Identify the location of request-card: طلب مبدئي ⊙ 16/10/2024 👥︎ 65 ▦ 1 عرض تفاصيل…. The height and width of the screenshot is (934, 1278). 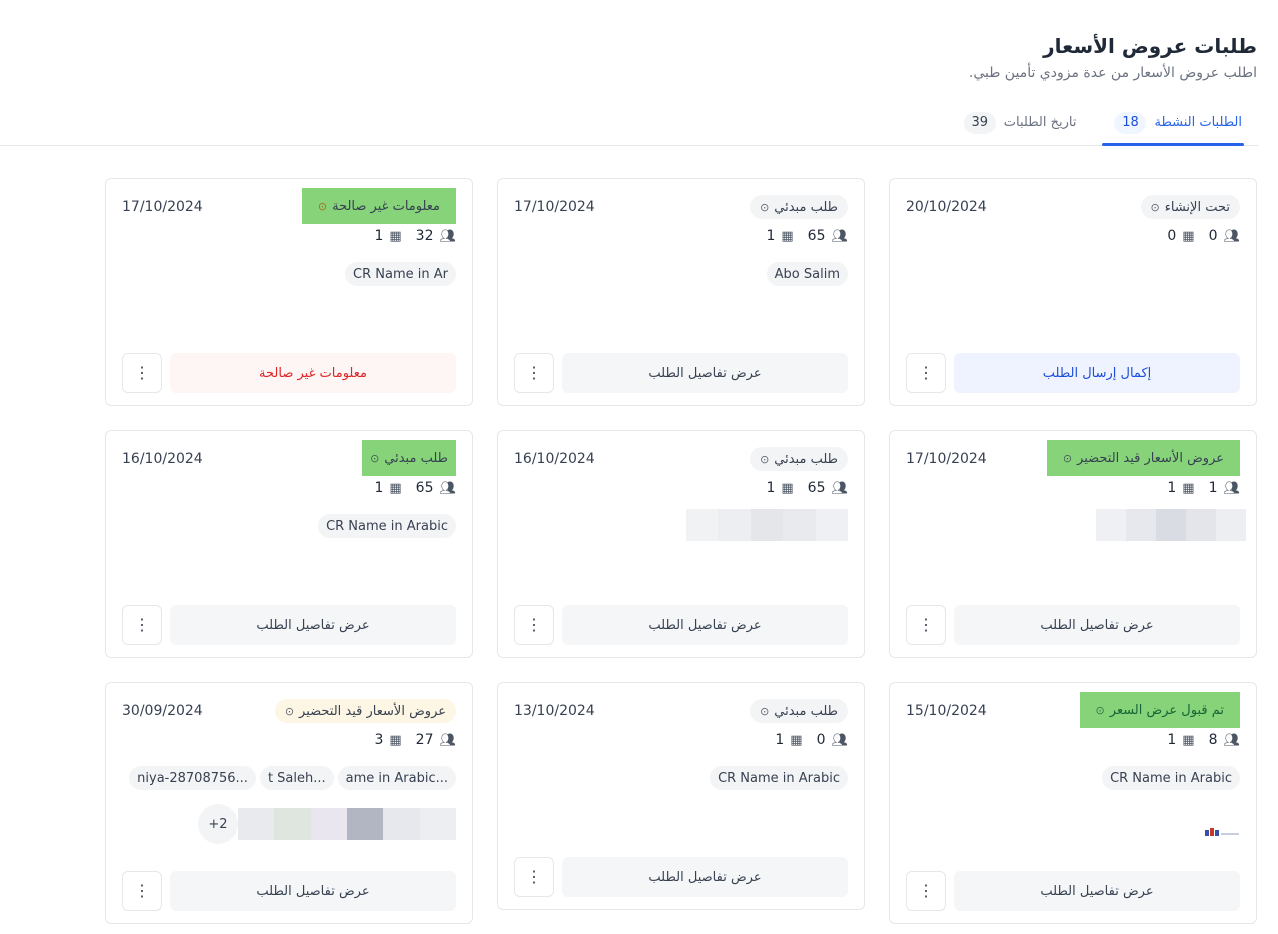
(681, 544).